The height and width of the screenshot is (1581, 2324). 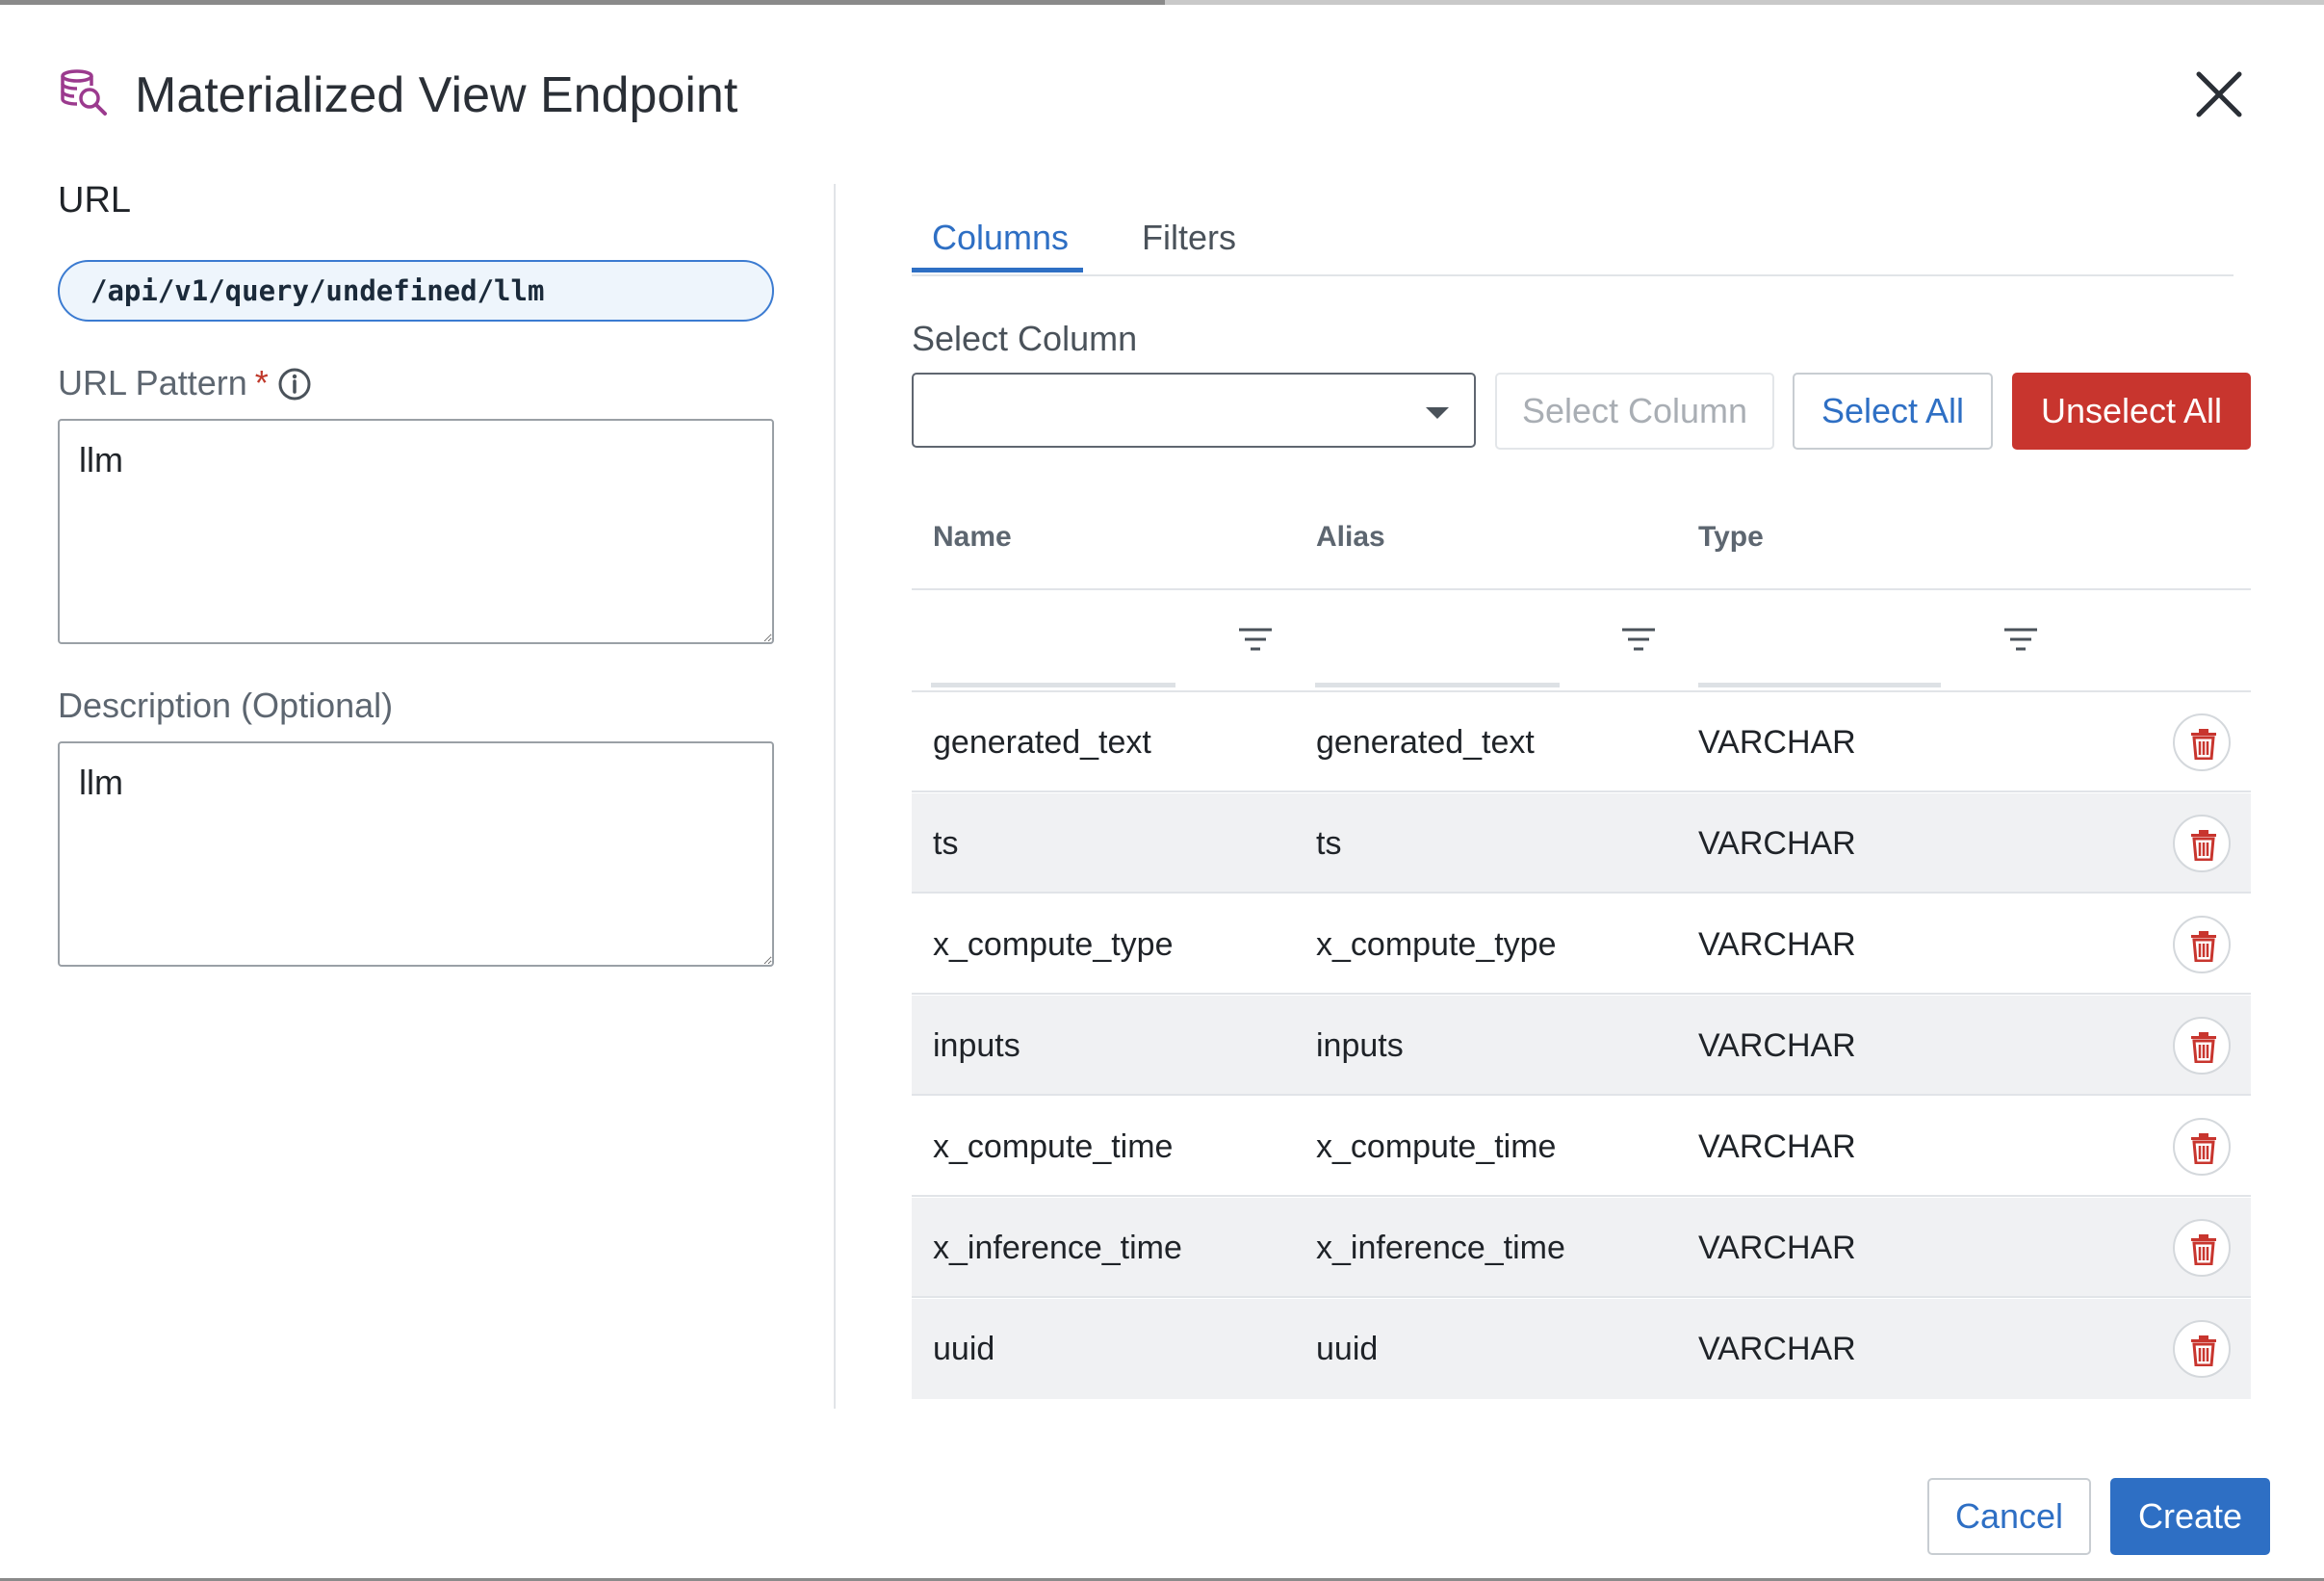 What do you see at coordinates (416, 531) in the screenshot?
I see `url-pattern-input` at bounding box center [416, 531].